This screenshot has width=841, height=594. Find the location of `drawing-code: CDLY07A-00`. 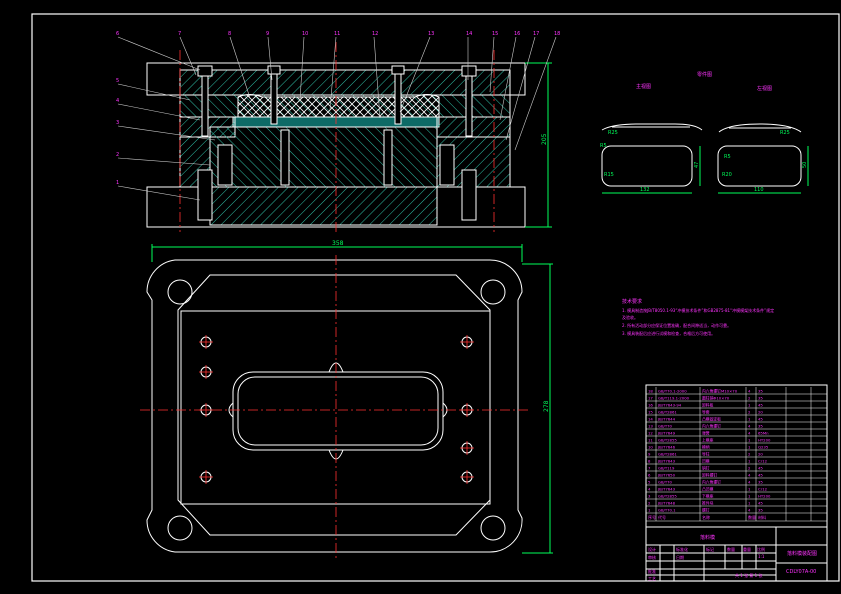

drawing-code: CDLY07A-00 is located at coordinates (801, 572).